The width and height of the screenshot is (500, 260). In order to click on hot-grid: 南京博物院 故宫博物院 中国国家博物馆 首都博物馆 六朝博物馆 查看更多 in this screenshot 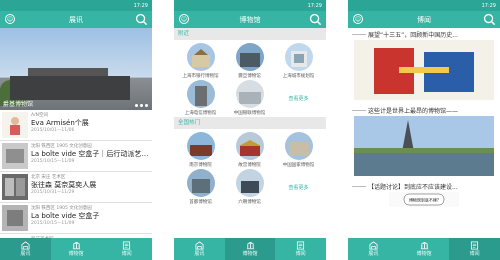, I will do `click(250, 167)`.